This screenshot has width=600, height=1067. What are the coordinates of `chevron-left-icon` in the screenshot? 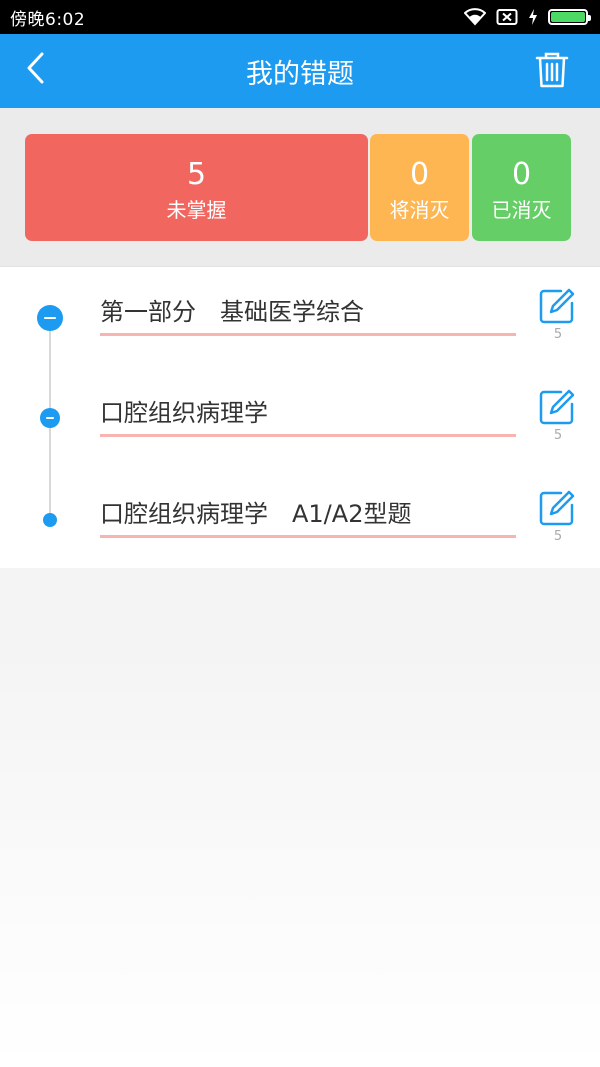 It's located at (36, 70).